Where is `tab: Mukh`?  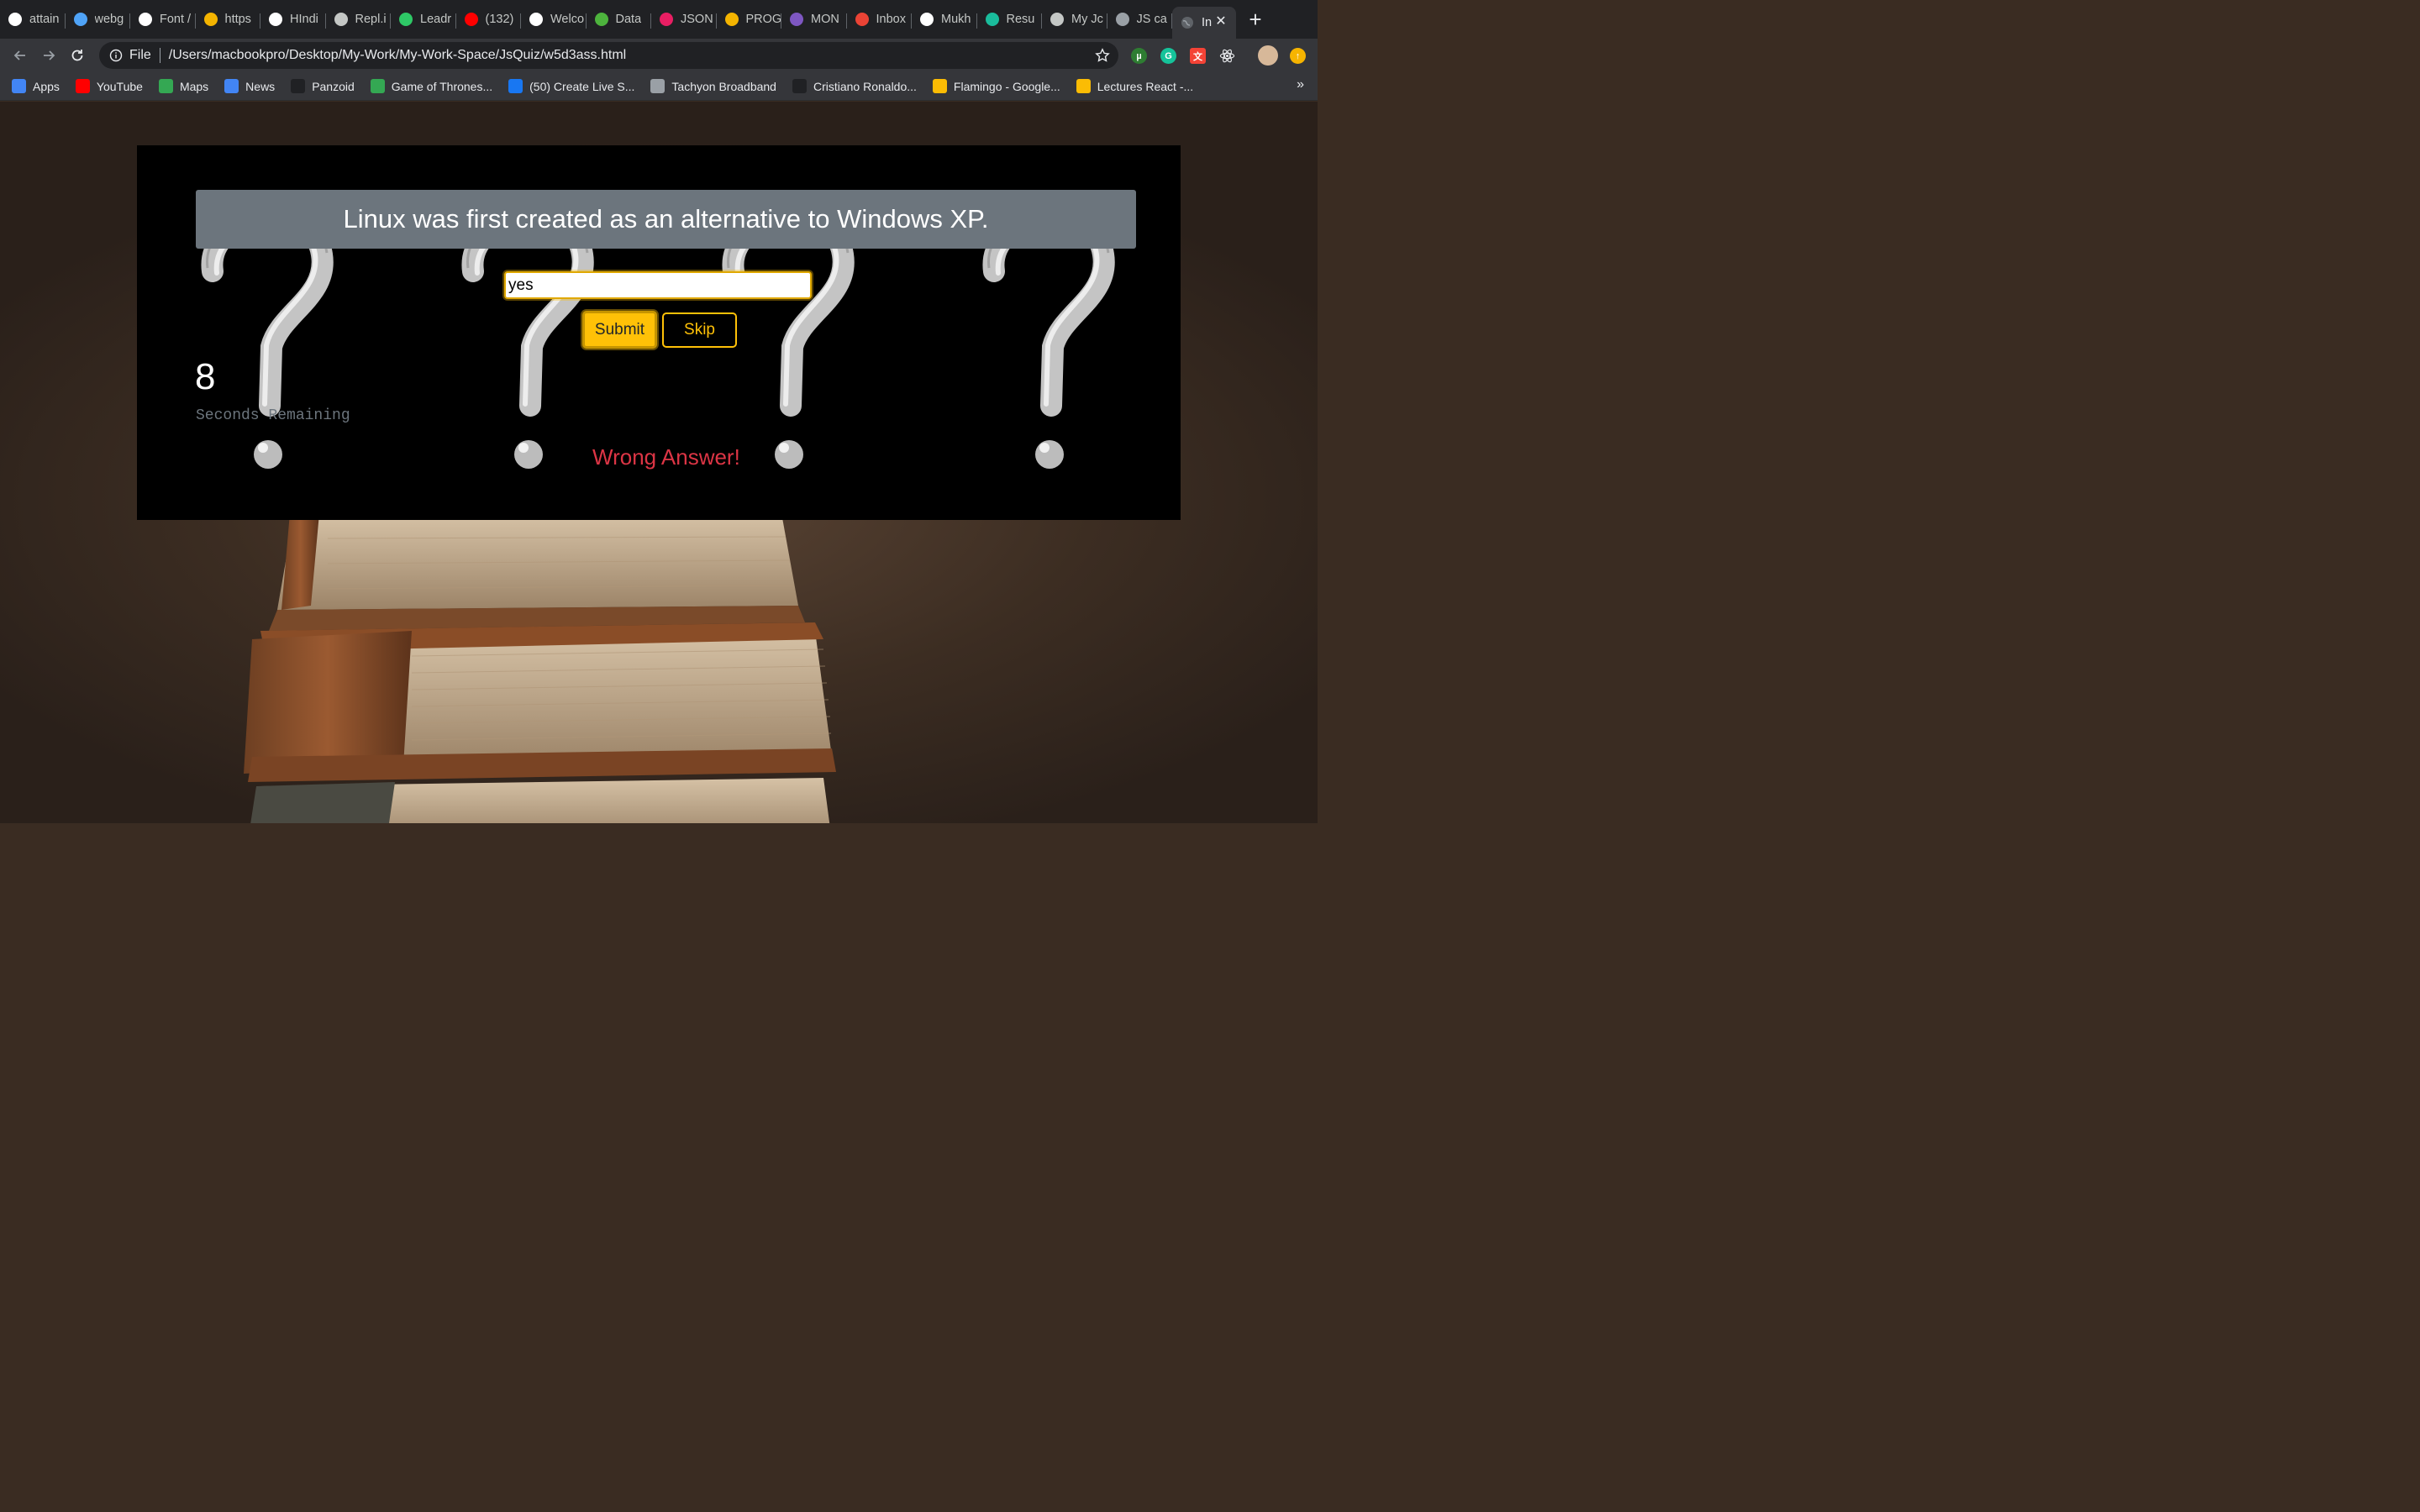 tab: Mukh is located at coordinates (944, 19).